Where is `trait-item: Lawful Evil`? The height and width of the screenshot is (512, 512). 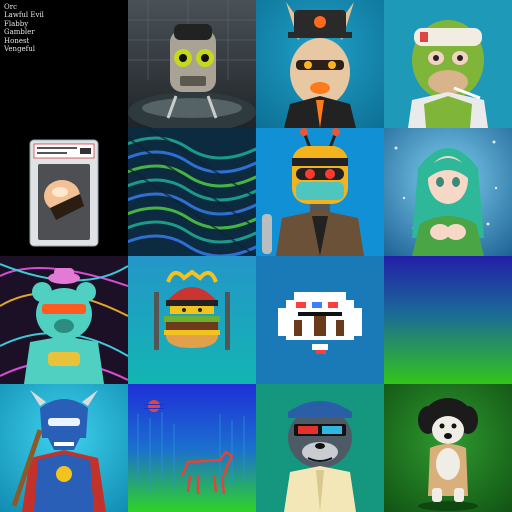
trait-item: Lawful Evil is located at coordinates (24, 15).